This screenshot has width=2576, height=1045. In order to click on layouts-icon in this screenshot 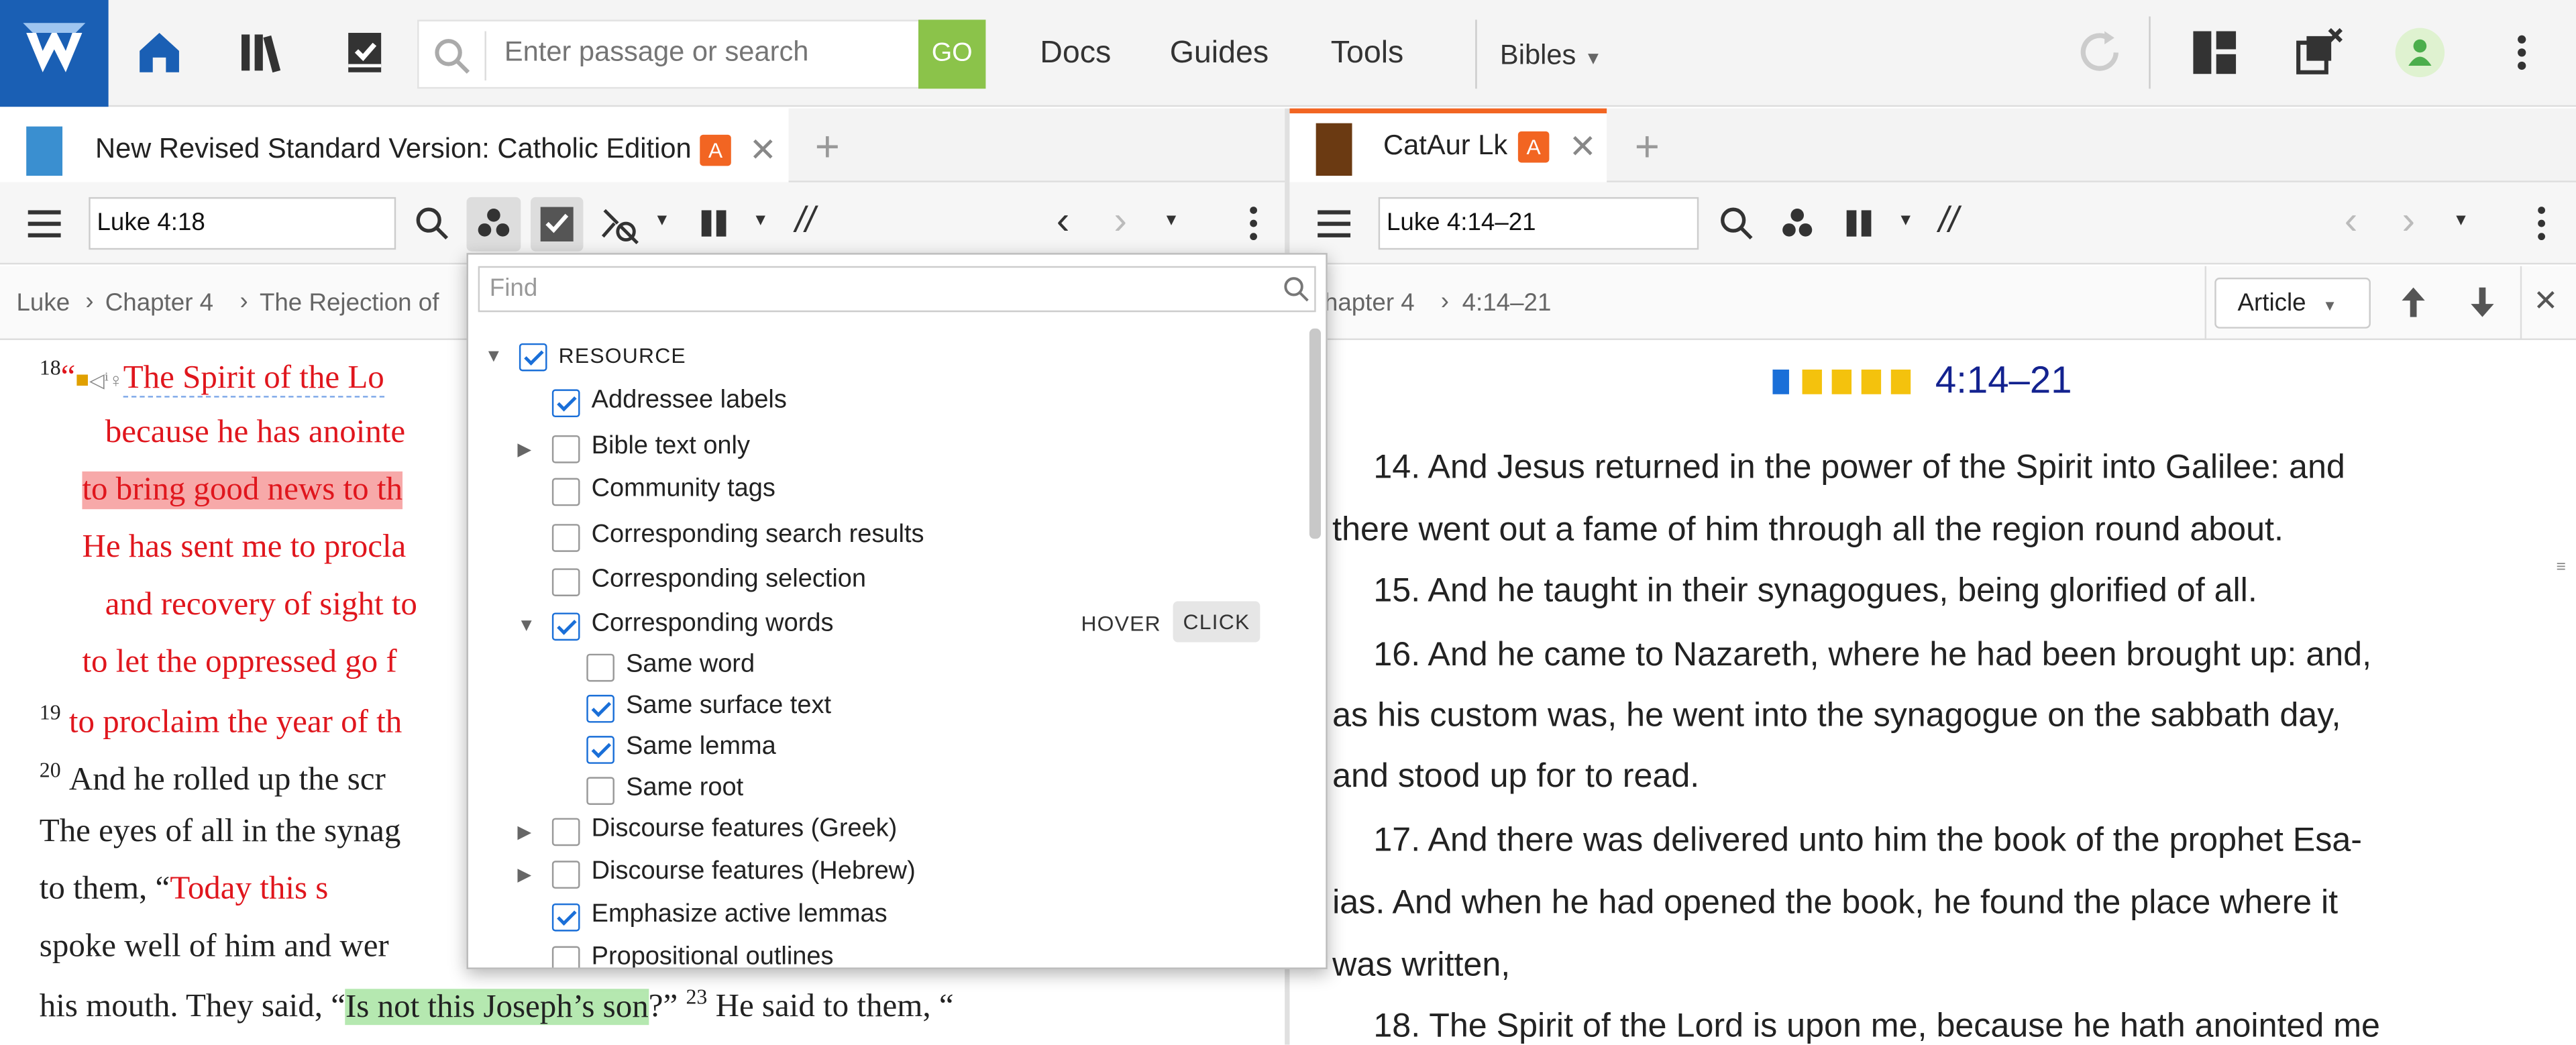, I will do `click(2214, 53)`.